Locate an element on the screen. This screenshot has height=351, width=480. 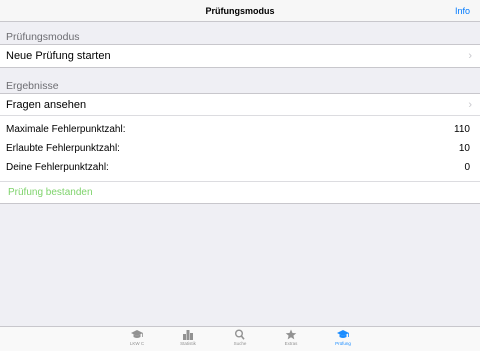
tab-extras: Extras is located at coordinates (291, 337).